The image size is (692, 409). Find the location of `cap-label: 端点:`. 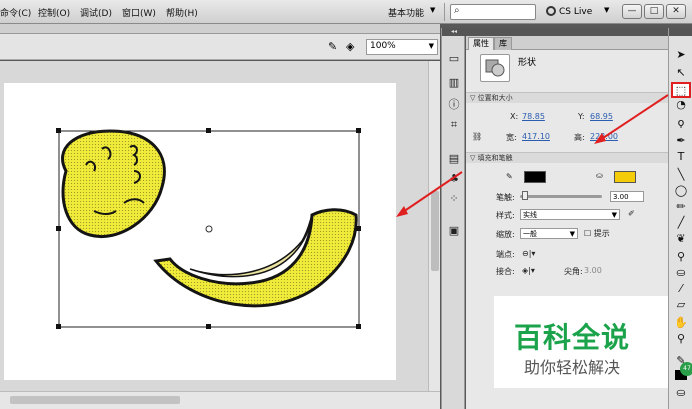

cap-label: 端点: is located at coordinates (505, 254).